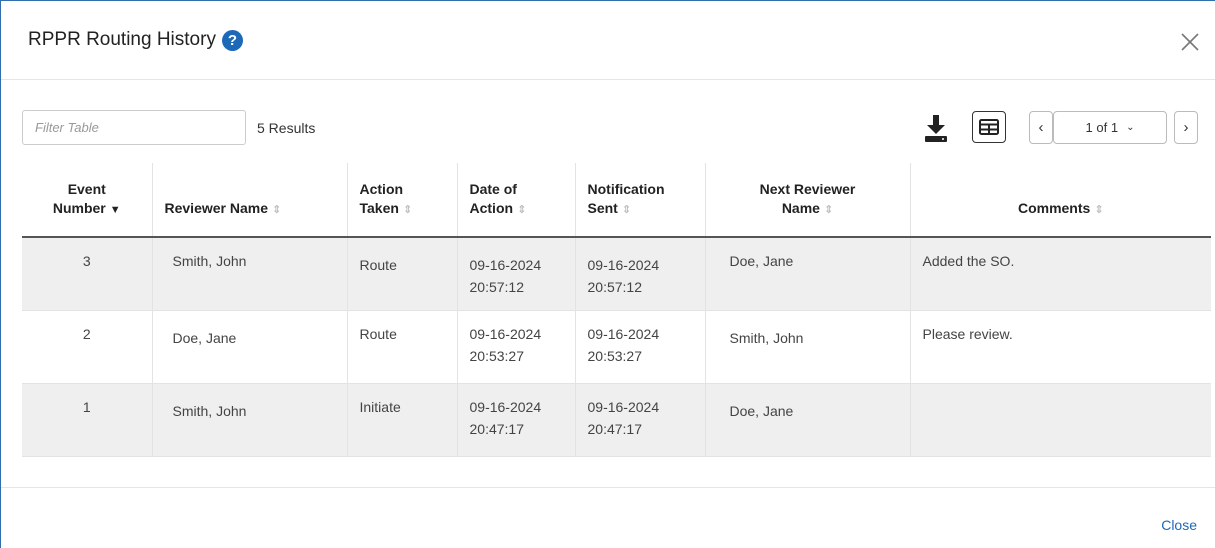  I want to click on cell-event-number: 3, so click(87, 274).